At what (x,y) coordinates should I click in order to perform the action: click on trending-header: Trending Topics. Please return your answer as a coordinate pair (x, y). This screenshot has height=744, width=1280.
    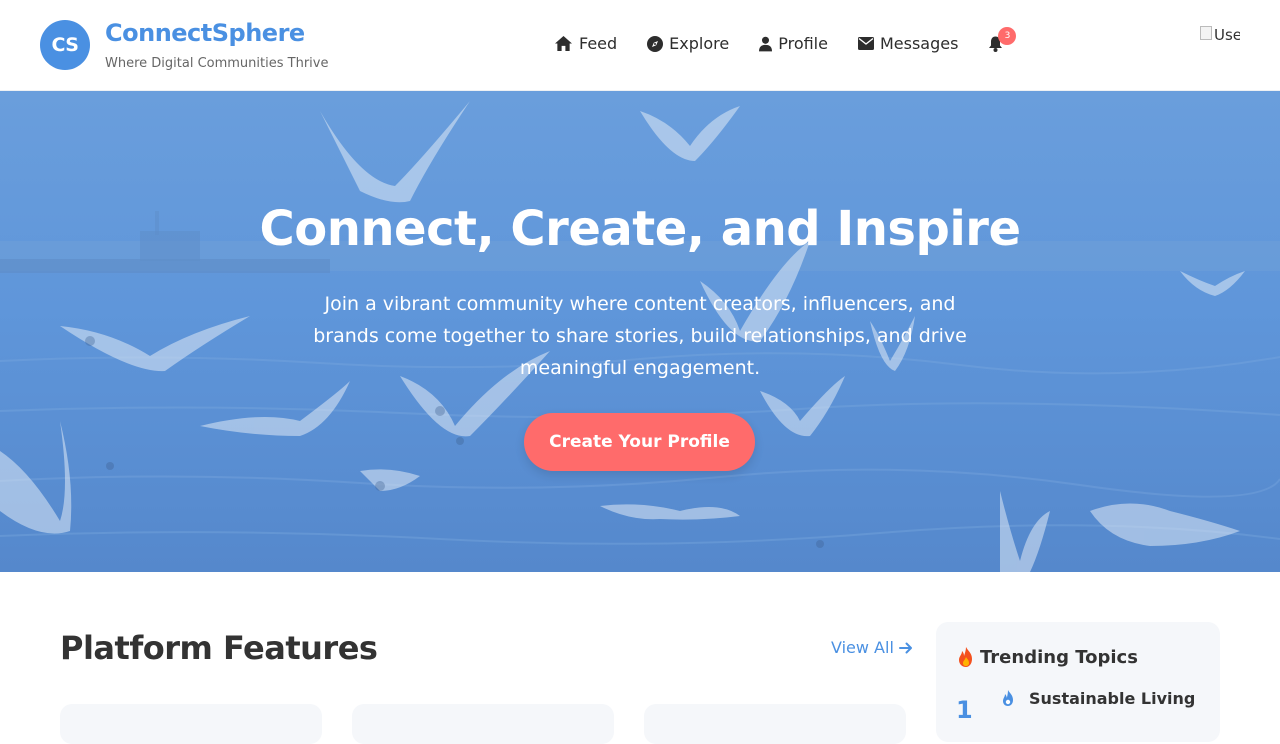
    Looking at the image, I should click on (1047, 657).